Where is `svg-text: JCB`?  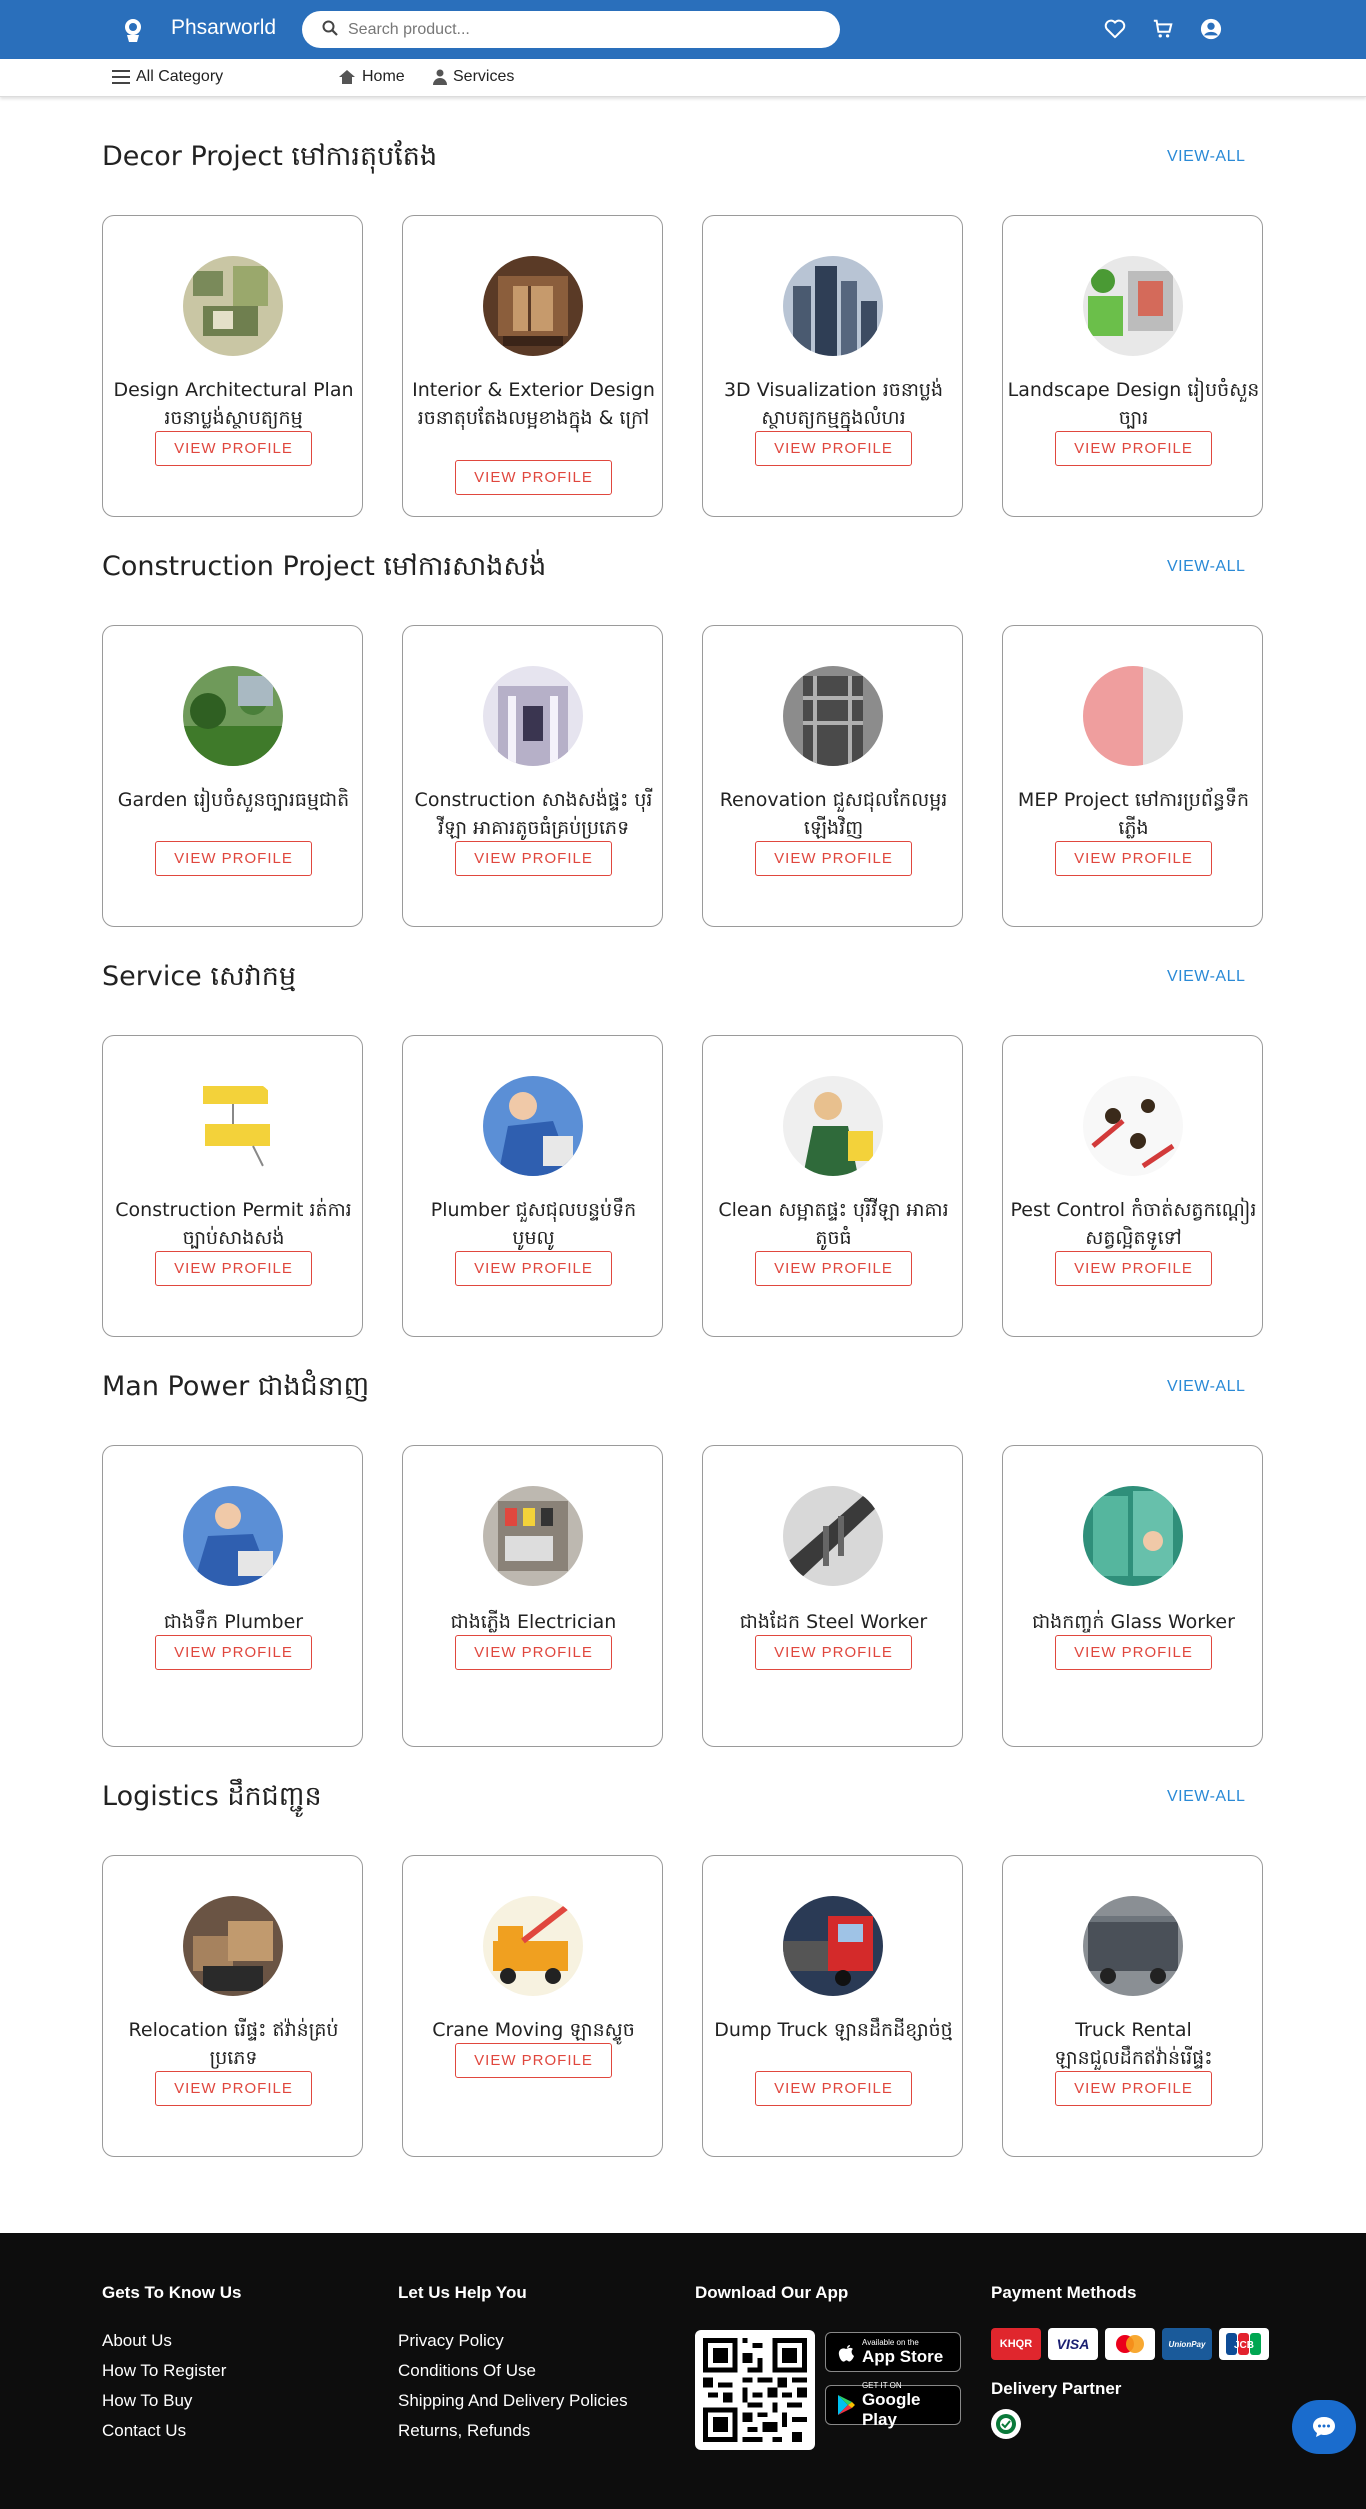 svg-text: JCB is located at coordinates (1244, 2345).